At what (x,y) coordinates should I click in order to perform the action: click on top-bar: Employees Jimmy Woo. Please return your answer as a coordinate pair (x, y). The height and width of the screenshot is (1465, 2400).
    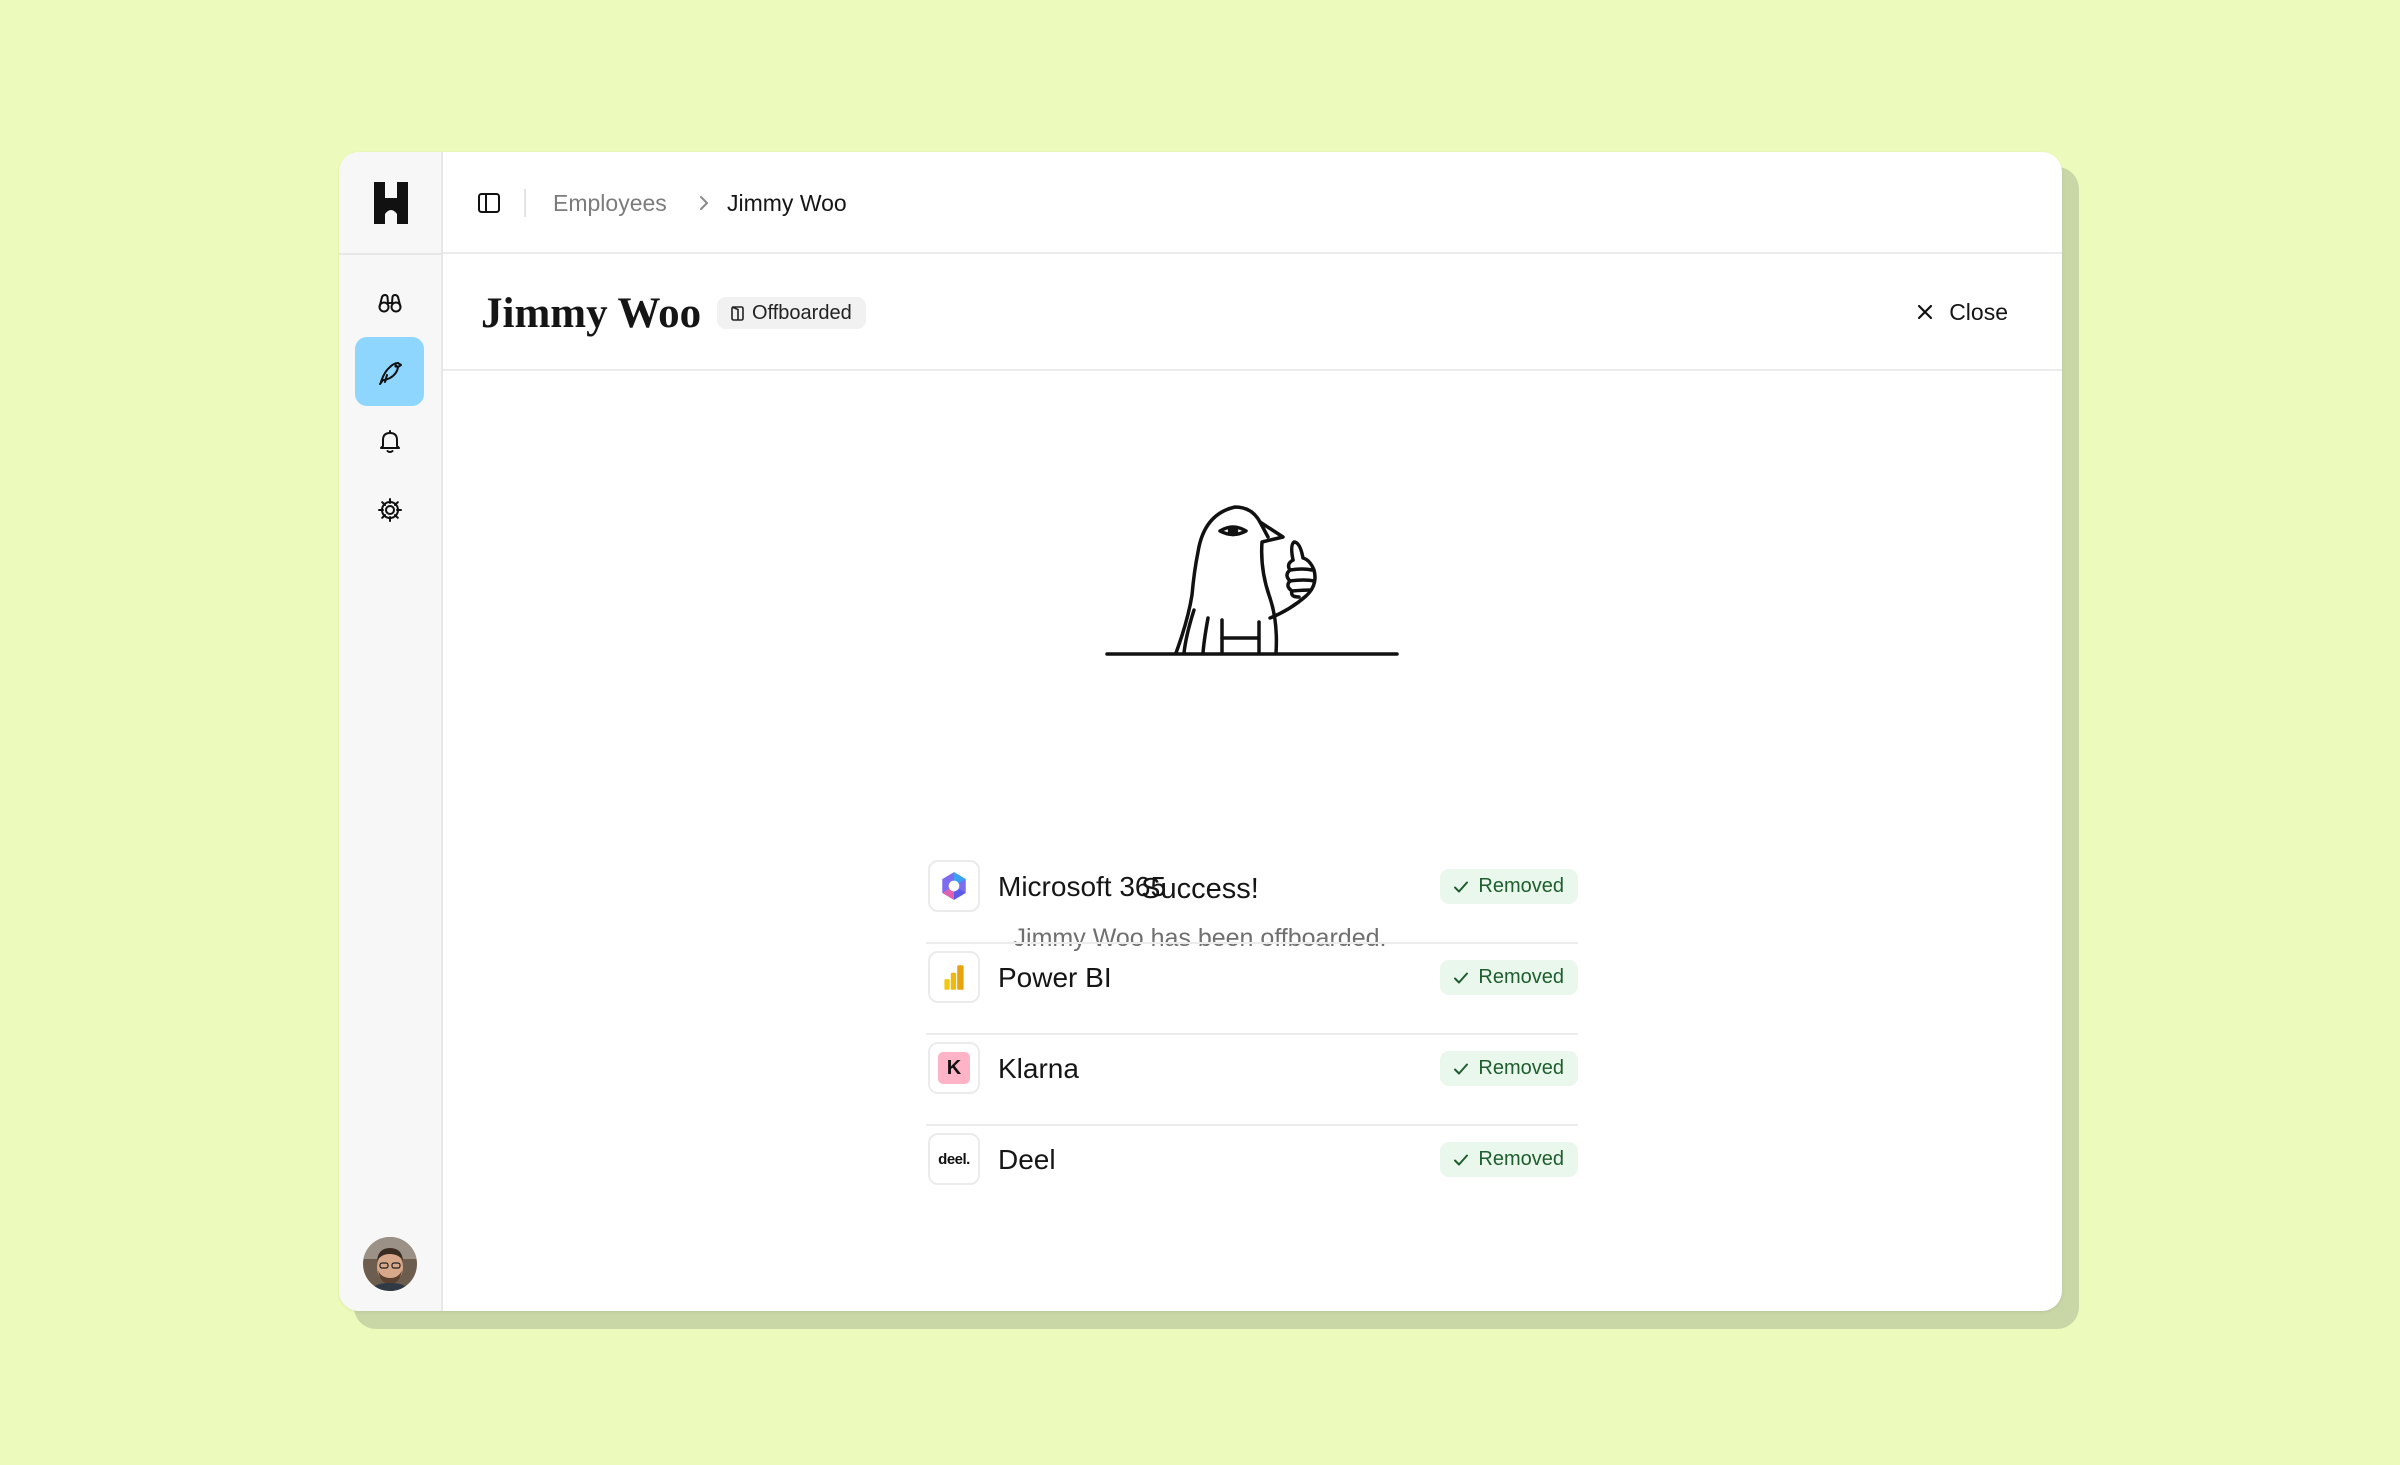
    Looking at the image, I should click on (1252, 203).